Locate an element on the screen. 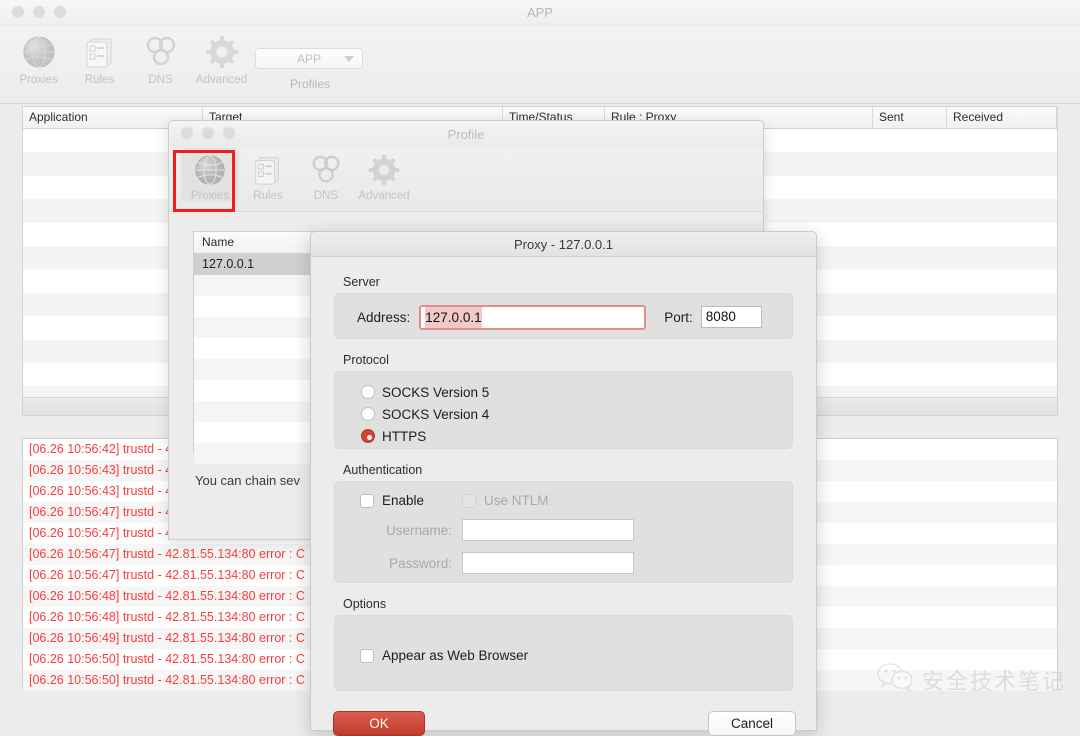  profile-maximize-button is located at coordinates (229, 133).